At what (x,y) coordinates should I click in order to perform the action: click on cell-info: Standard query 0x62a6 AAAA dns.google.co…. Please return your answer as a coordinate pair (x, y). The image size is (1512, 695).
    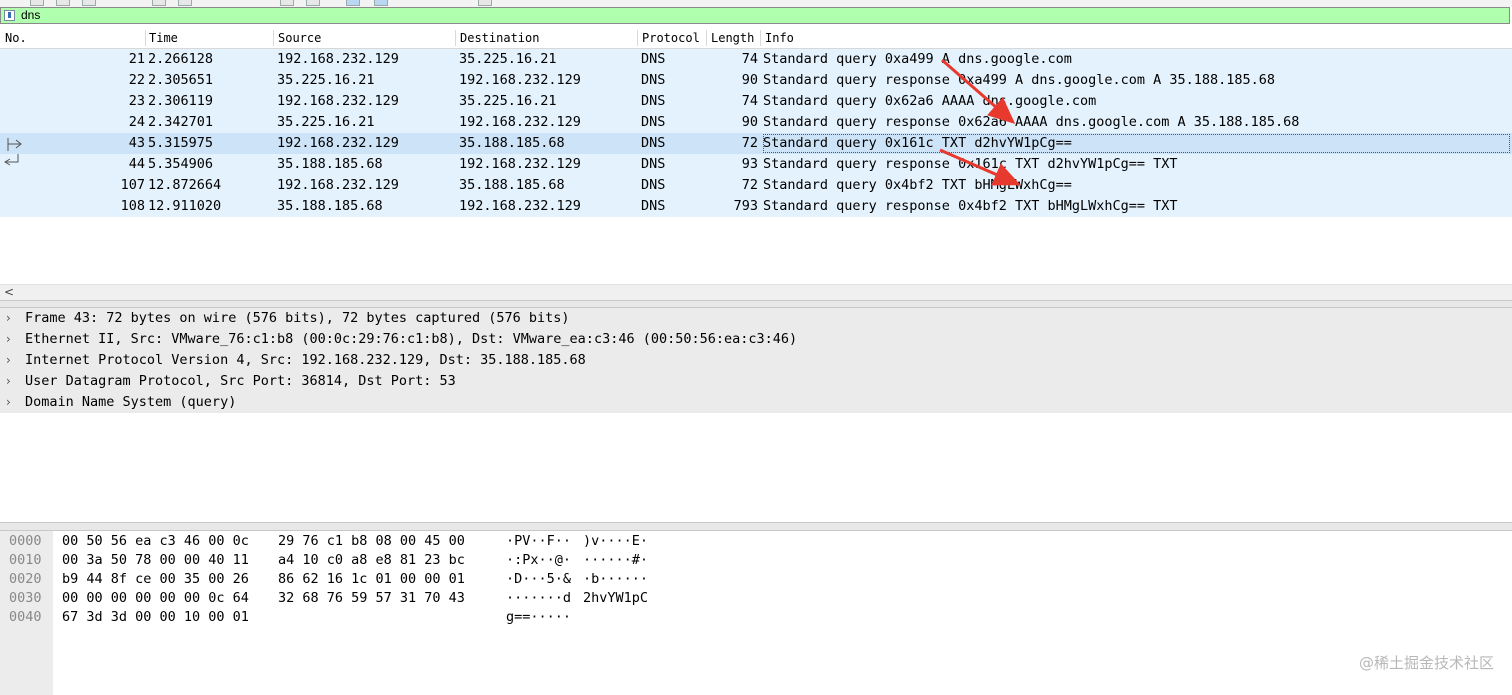
    Looking at the image, I should click on (930, 101).